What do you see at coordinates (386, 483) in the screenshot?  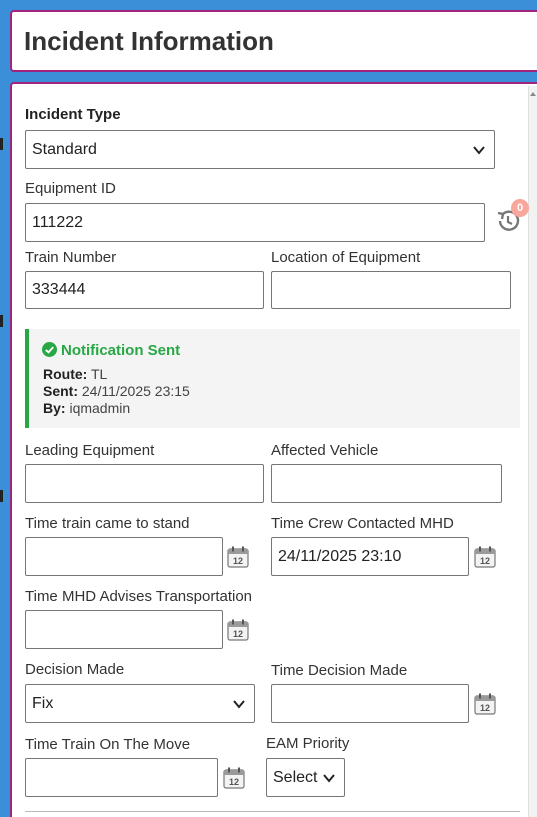 I see `affected-vehicle-input` at bounding box center [386, 483].